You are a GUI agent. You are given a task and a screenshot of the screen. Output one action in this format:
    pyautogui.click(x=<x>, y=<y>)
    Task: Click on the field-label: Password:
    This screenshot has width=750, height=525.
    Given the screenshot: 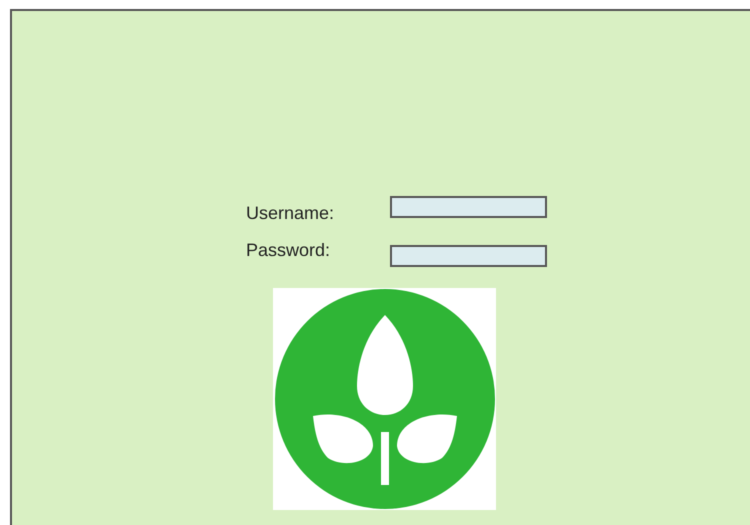 What is the action you would take?
    pyautogui.click(x=289, y=250)
    